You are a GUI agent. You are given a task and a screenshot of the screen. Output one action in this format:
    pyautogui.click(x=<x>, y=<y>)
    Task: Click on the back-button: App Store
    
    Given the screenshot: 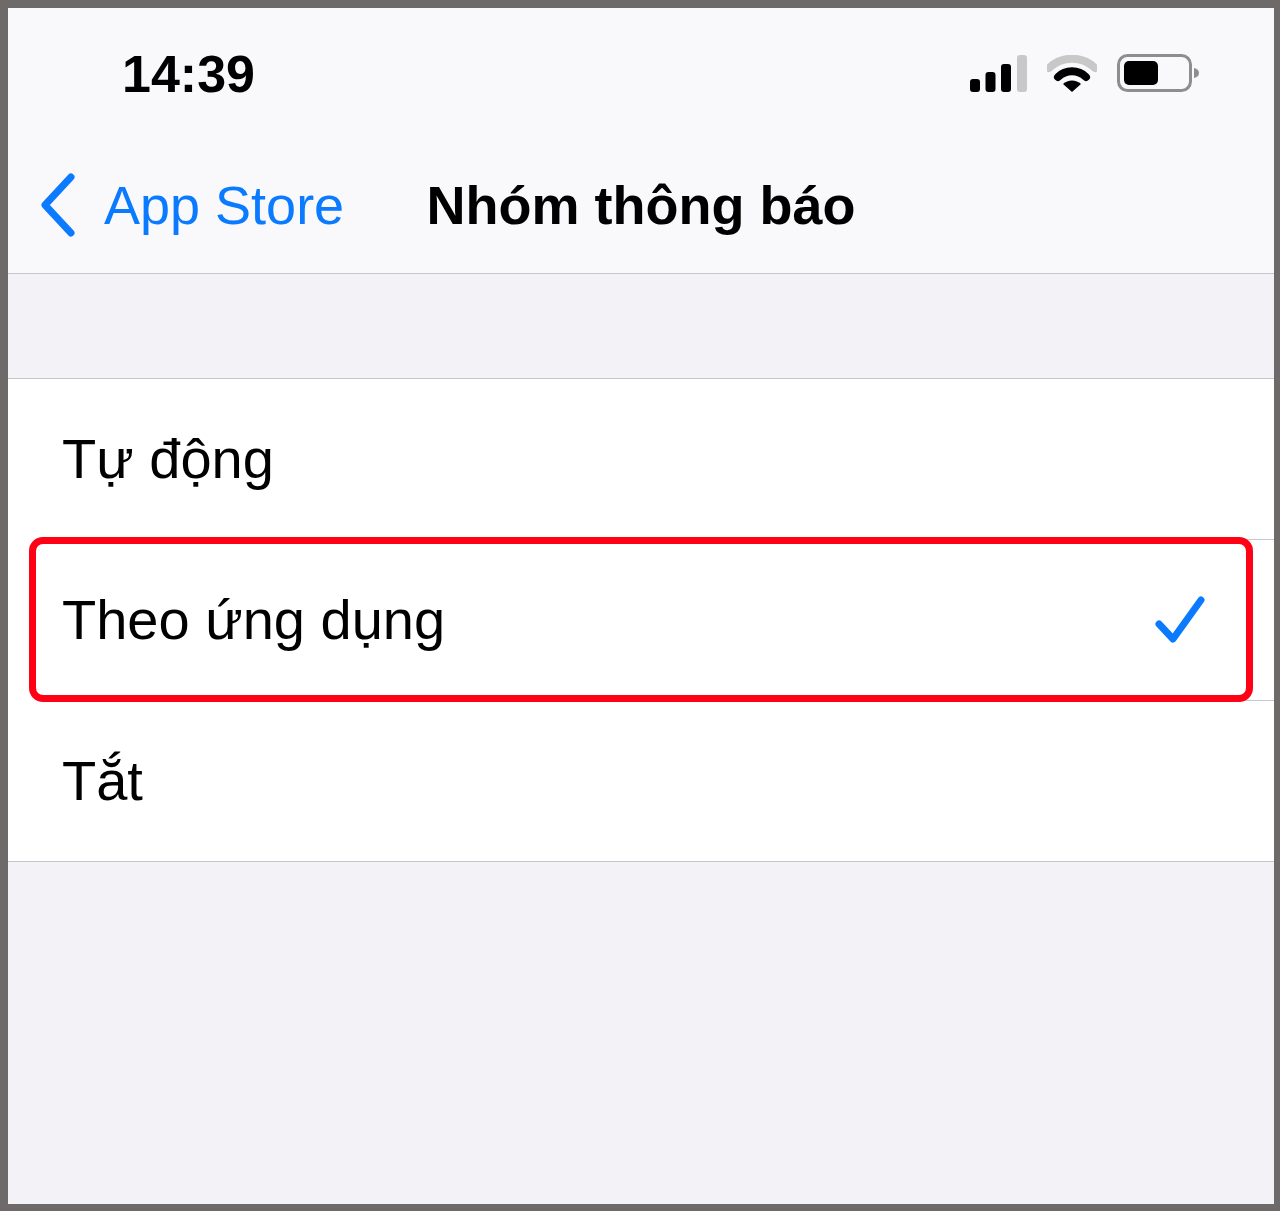 What is the action you would take?
    pyautogui.click(x=192, y=205)
    